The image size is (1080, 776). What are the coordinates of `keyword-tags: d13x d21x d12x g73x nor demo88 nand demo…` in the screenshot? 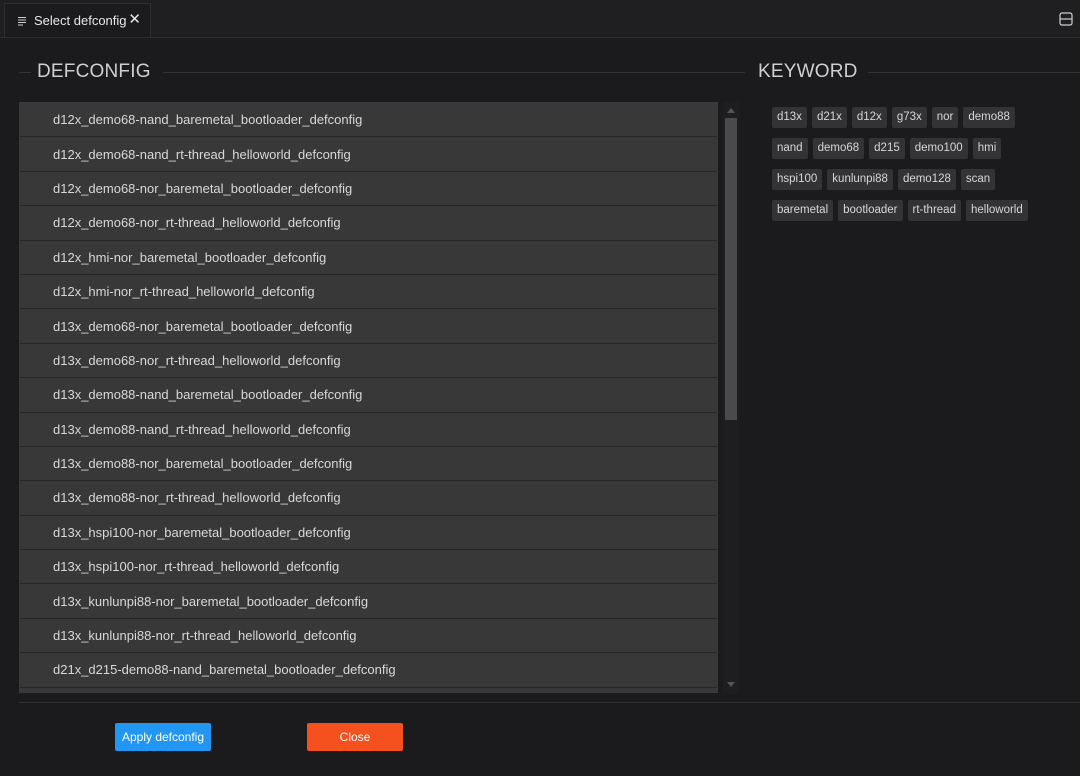 It's located at (922, 169).